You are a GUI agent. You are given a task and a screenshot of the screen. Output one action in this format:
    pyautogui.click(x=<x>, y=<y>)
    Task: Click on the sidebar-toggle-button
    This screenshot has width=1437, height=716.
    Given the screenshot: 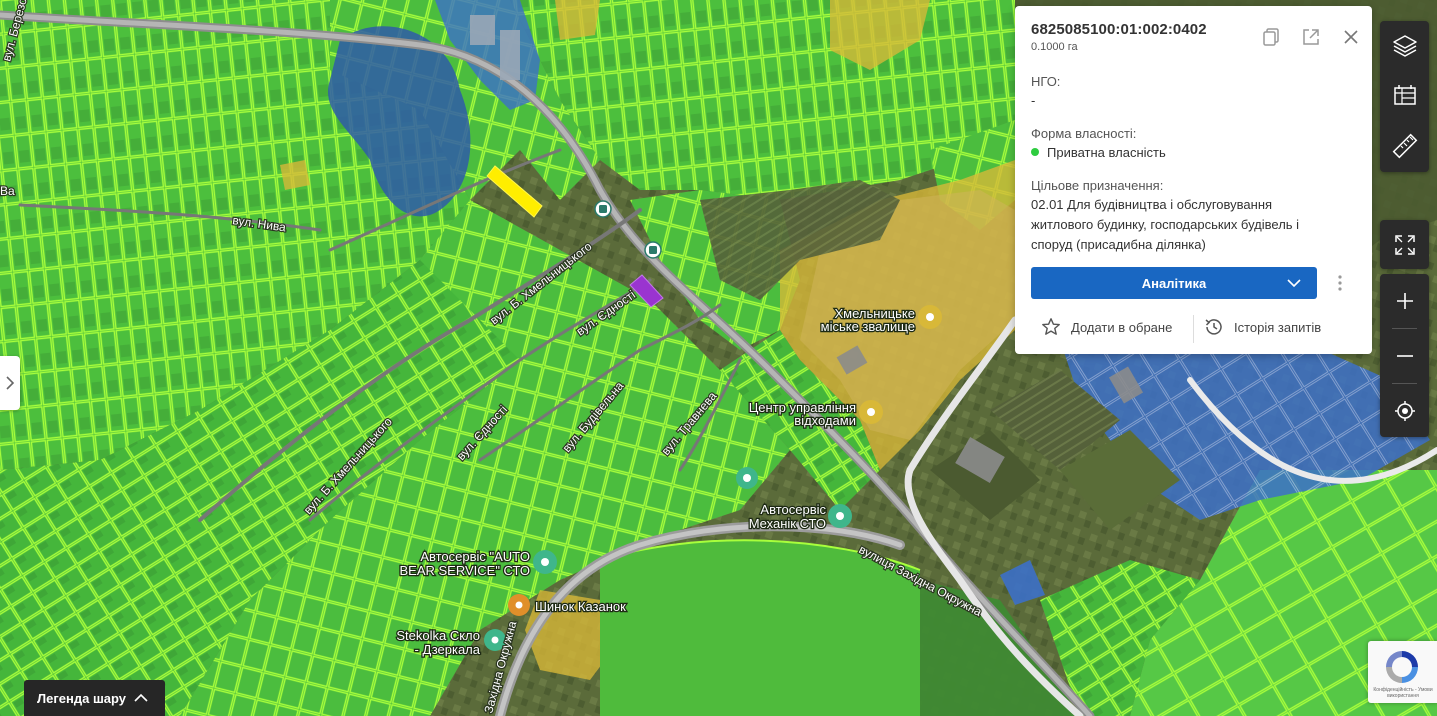 What is the action you would take?
    pyautogui.click(x=10, y=383)
    